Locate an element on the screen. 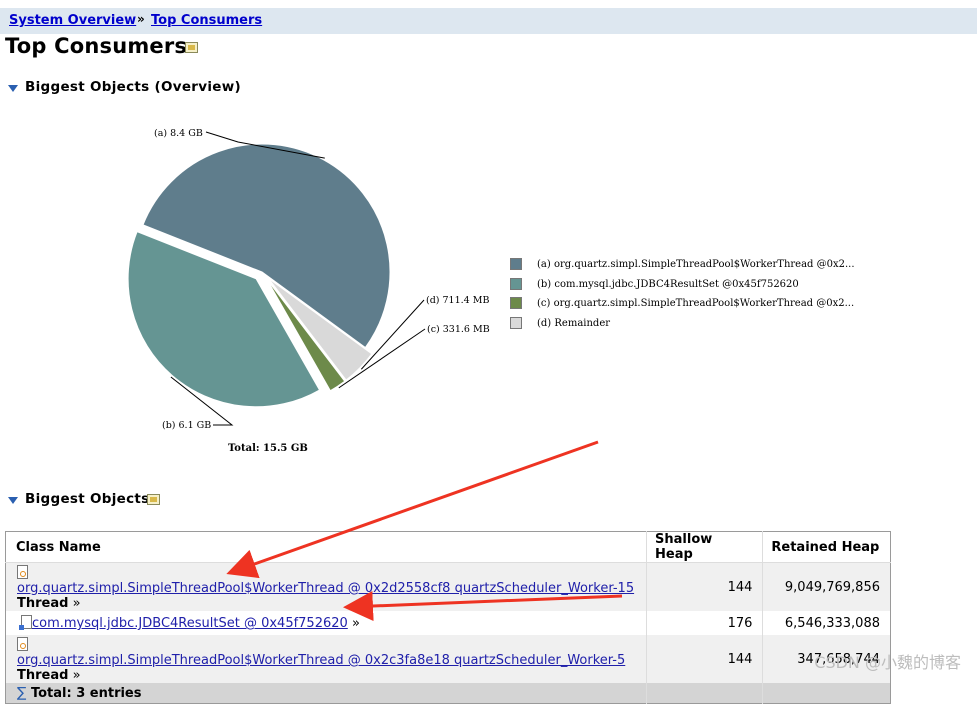 The image size is (977, 704). section-title-overview: Biggest Objects (Overview) is located at coordinates (133, 87).